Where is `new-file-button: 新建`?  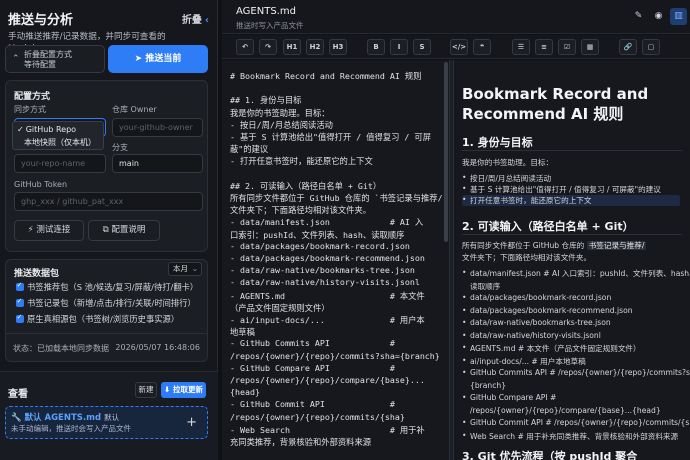 new-file-button: 新建 is located at coordinates (146, 390).